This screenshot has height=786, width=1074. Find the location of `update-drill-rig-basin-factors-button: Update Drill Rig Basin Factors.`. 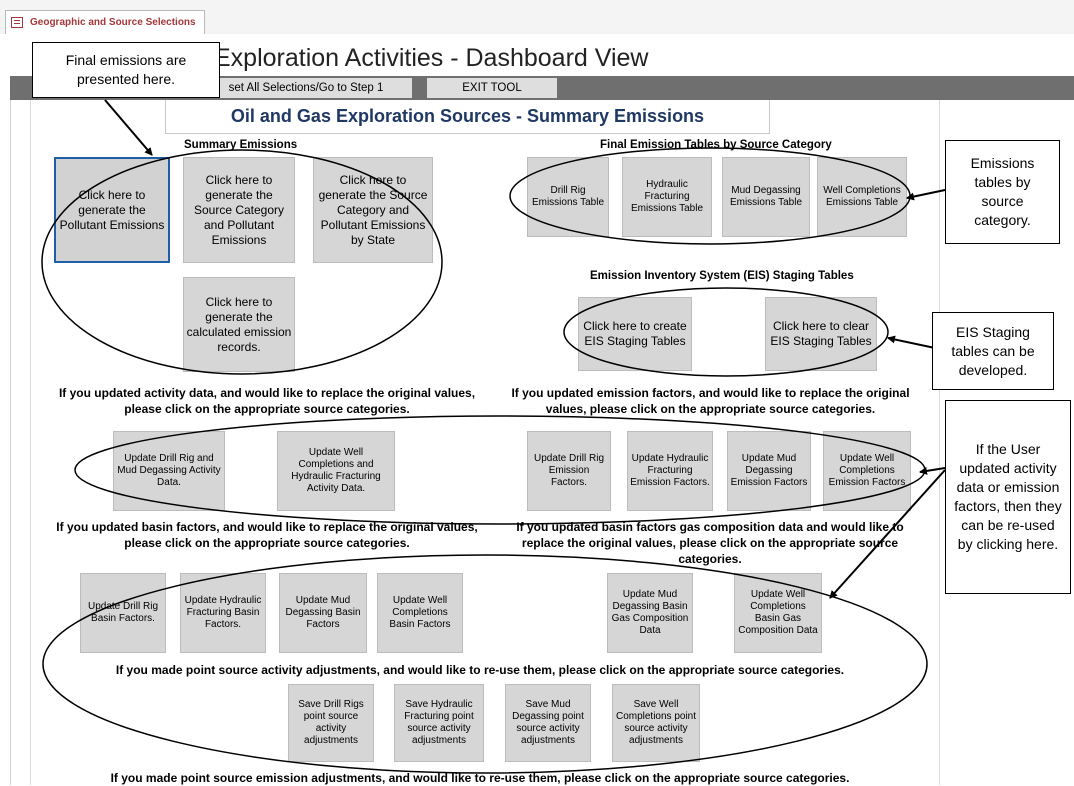

update-drill-rig-basin-factors-button: Update Drill Rig Basin Factors. is located at coordinates (123, 613).